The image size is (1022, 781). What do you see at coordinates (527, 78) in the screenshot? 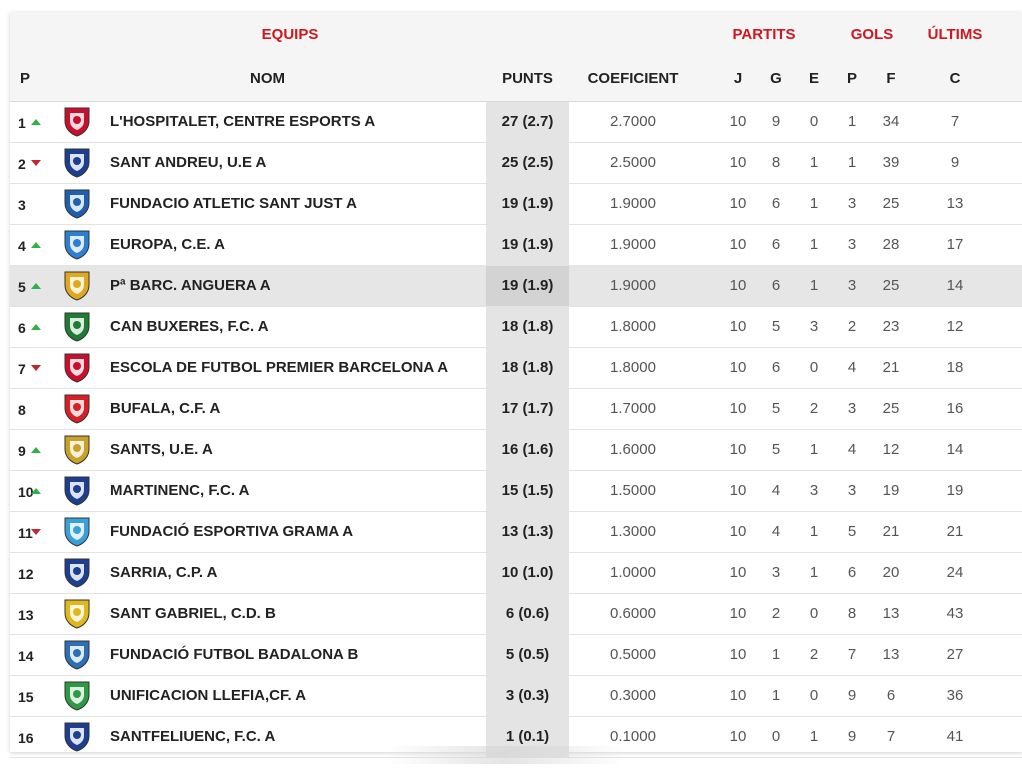
I see `col-header-points: PUNTS` at bounding box center [527, 78].